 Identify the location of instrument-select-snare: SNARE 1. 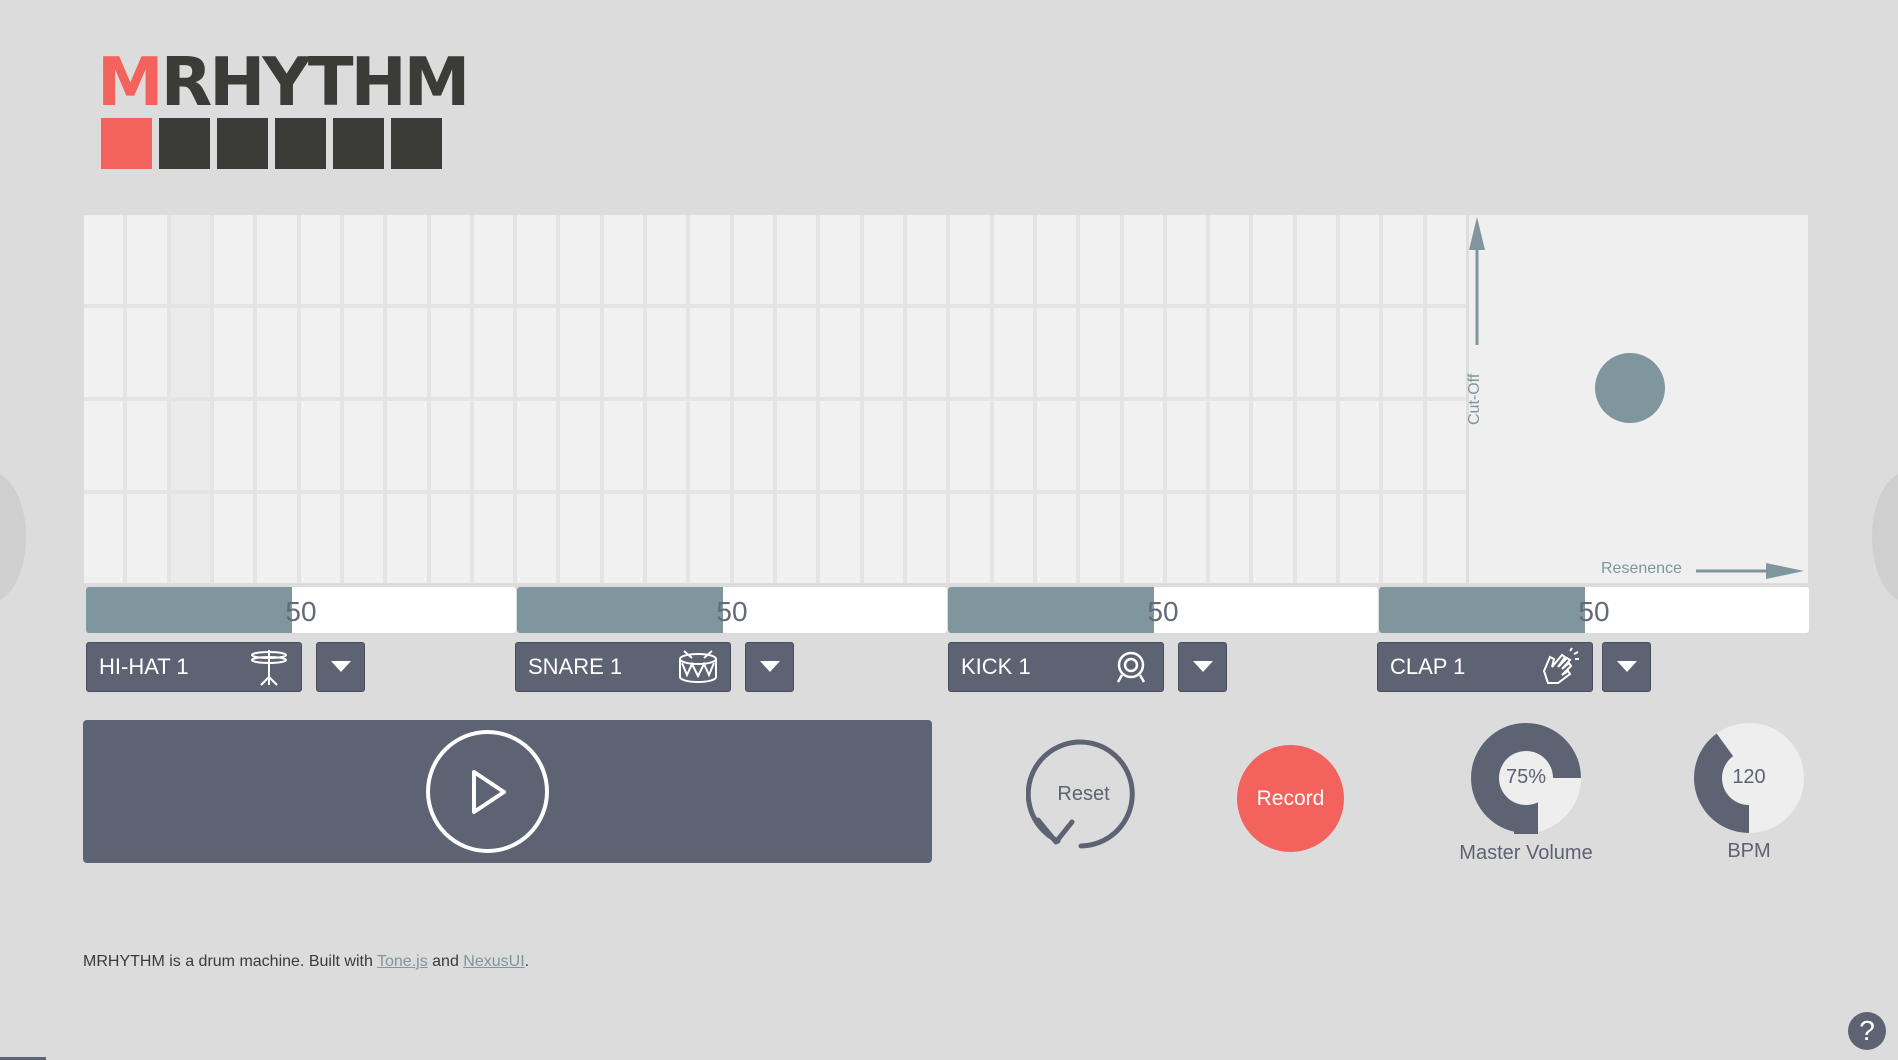
(623, 667).